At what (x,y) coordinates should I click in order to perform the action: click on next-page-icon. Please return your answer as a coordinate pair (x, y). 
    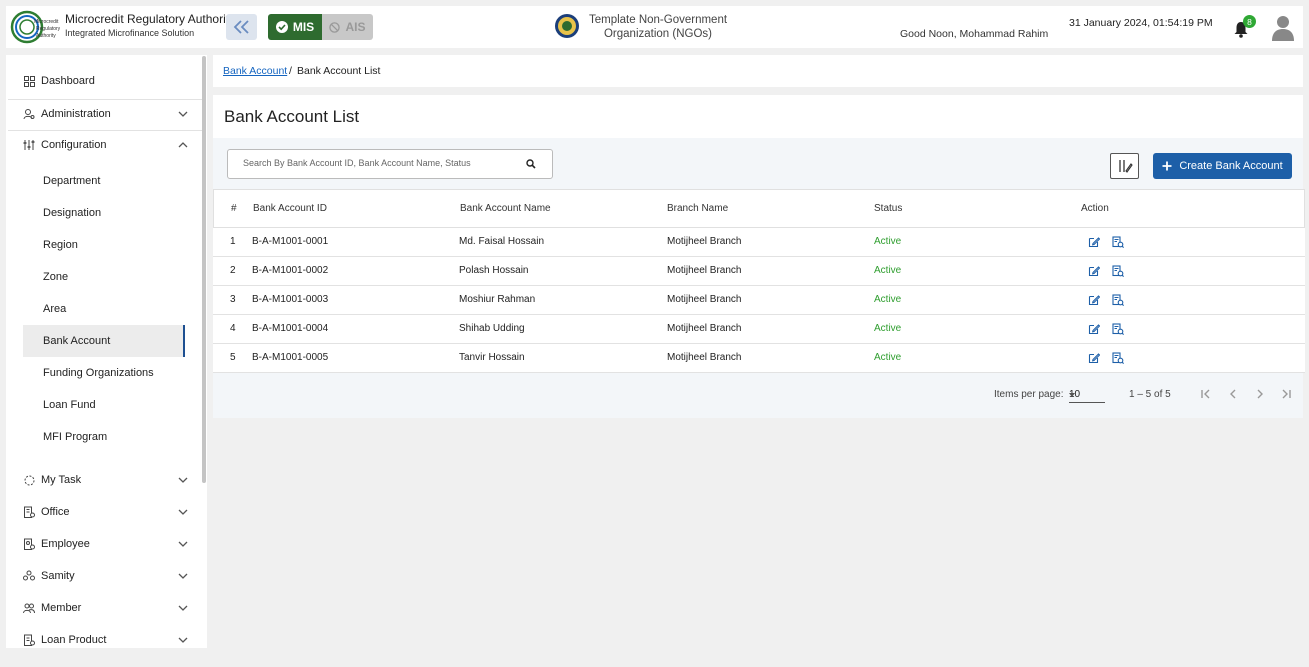
    Looking at the image, I should click on (1260, 394).